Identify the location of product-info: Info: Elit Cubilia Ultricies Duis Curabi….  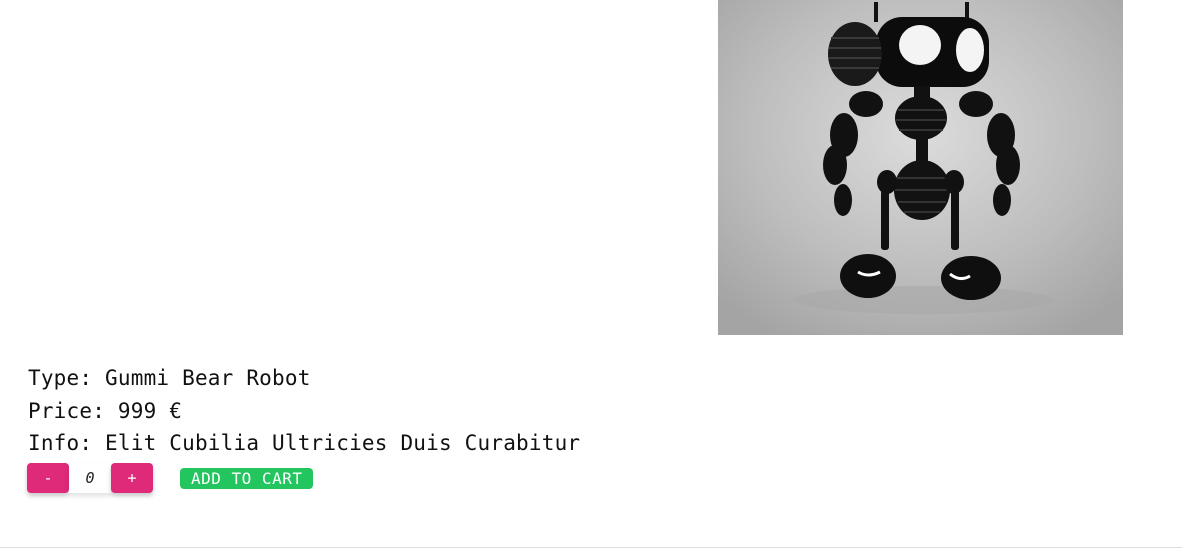
(304, 443).